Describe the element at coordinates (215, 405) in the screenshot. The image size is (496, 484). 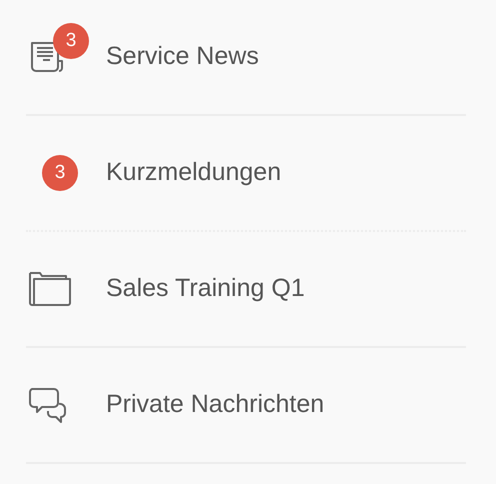
I see `menu-item-label: Private Nachrichten` at that location.